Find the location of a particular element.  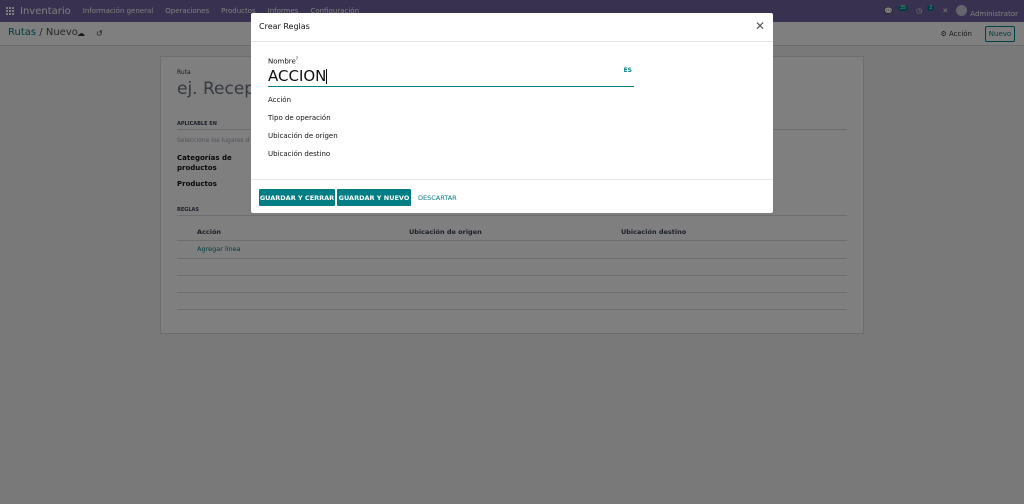

dialog-header: Crear Reglas ✕ is located at coordinates (512, 27).